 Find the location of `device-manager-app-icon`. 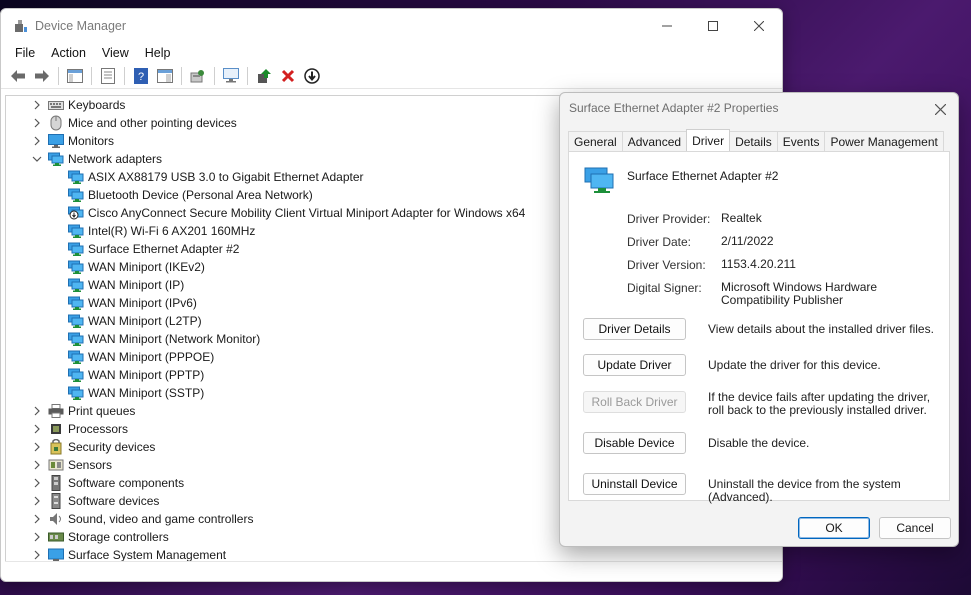

device-manager-app-icon is located at coordinates (21, 26).